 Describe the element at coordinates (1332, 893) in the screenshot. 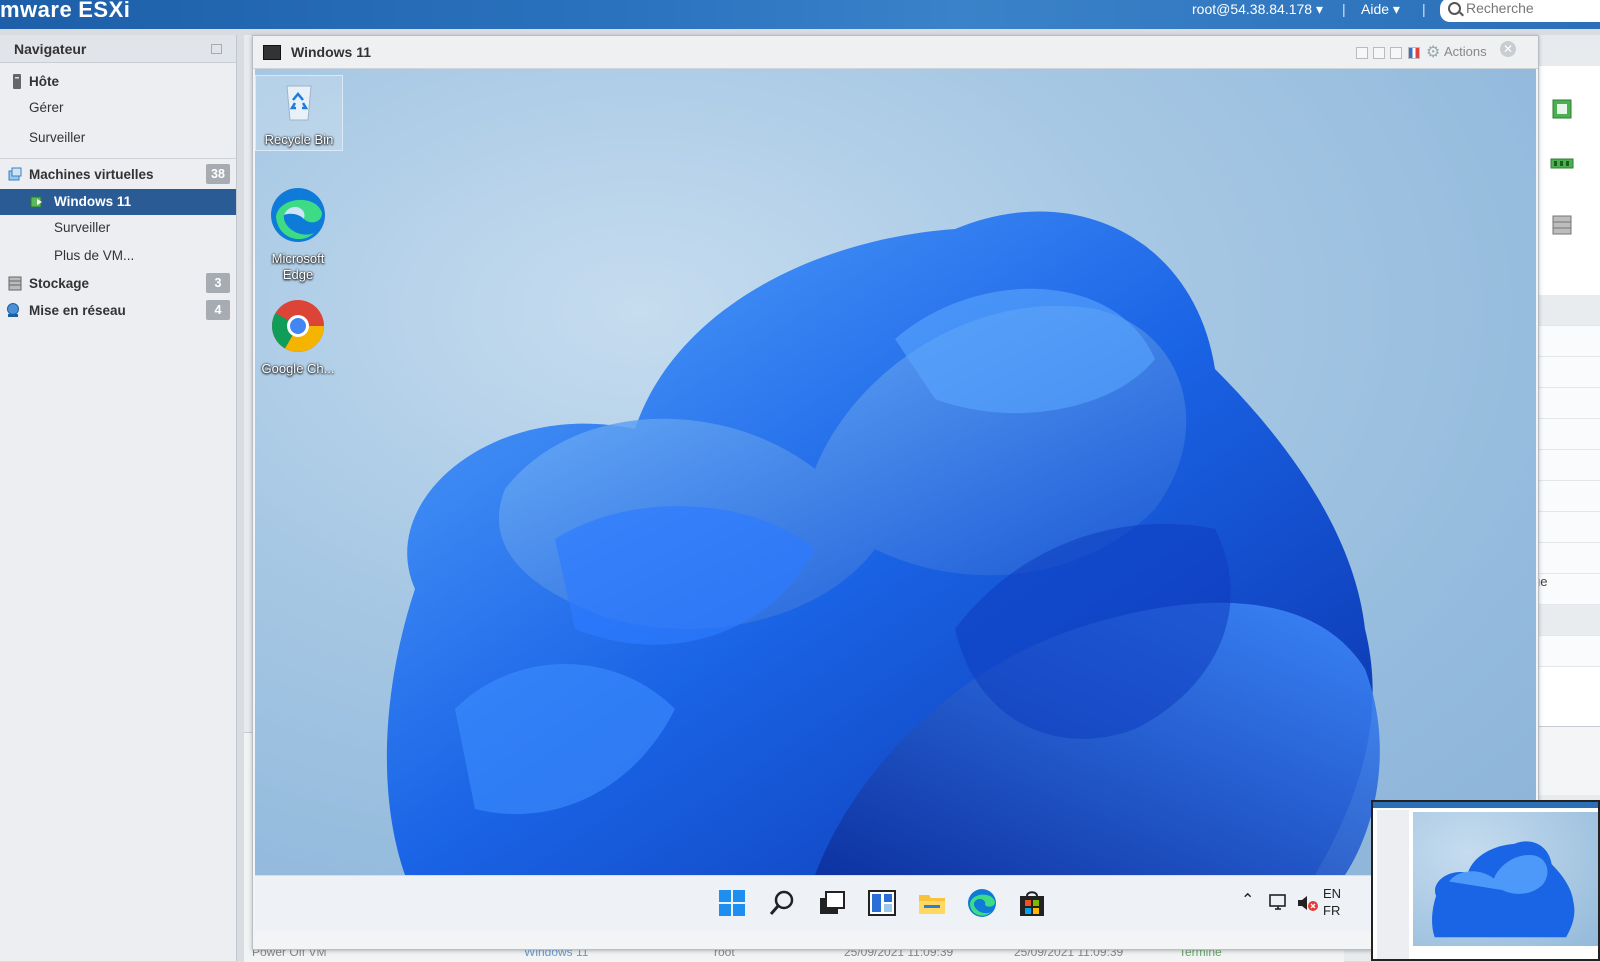

I see `language-primary: EN` at that location.